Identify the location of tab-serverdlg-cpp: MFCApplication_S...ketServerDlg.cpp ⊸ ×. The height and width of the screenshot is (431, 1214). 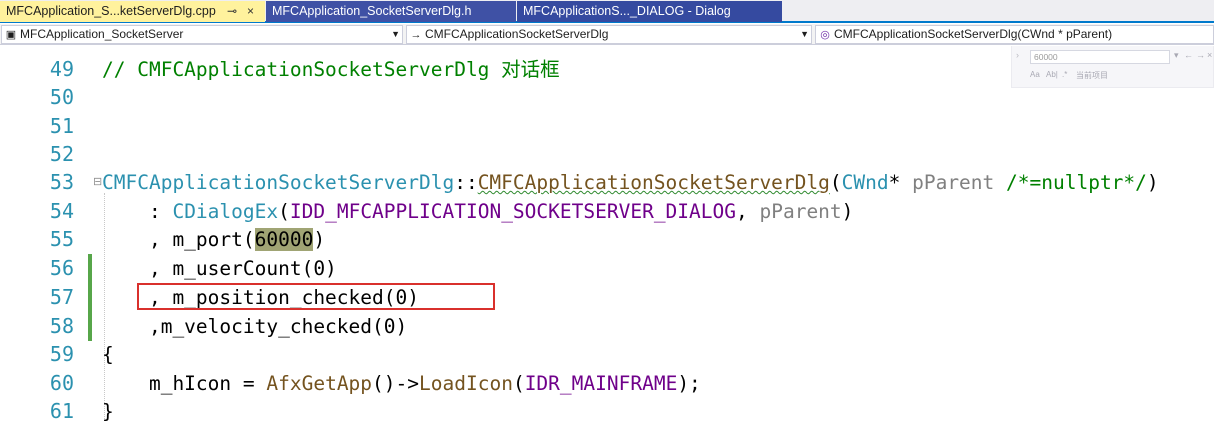
(132, 11).